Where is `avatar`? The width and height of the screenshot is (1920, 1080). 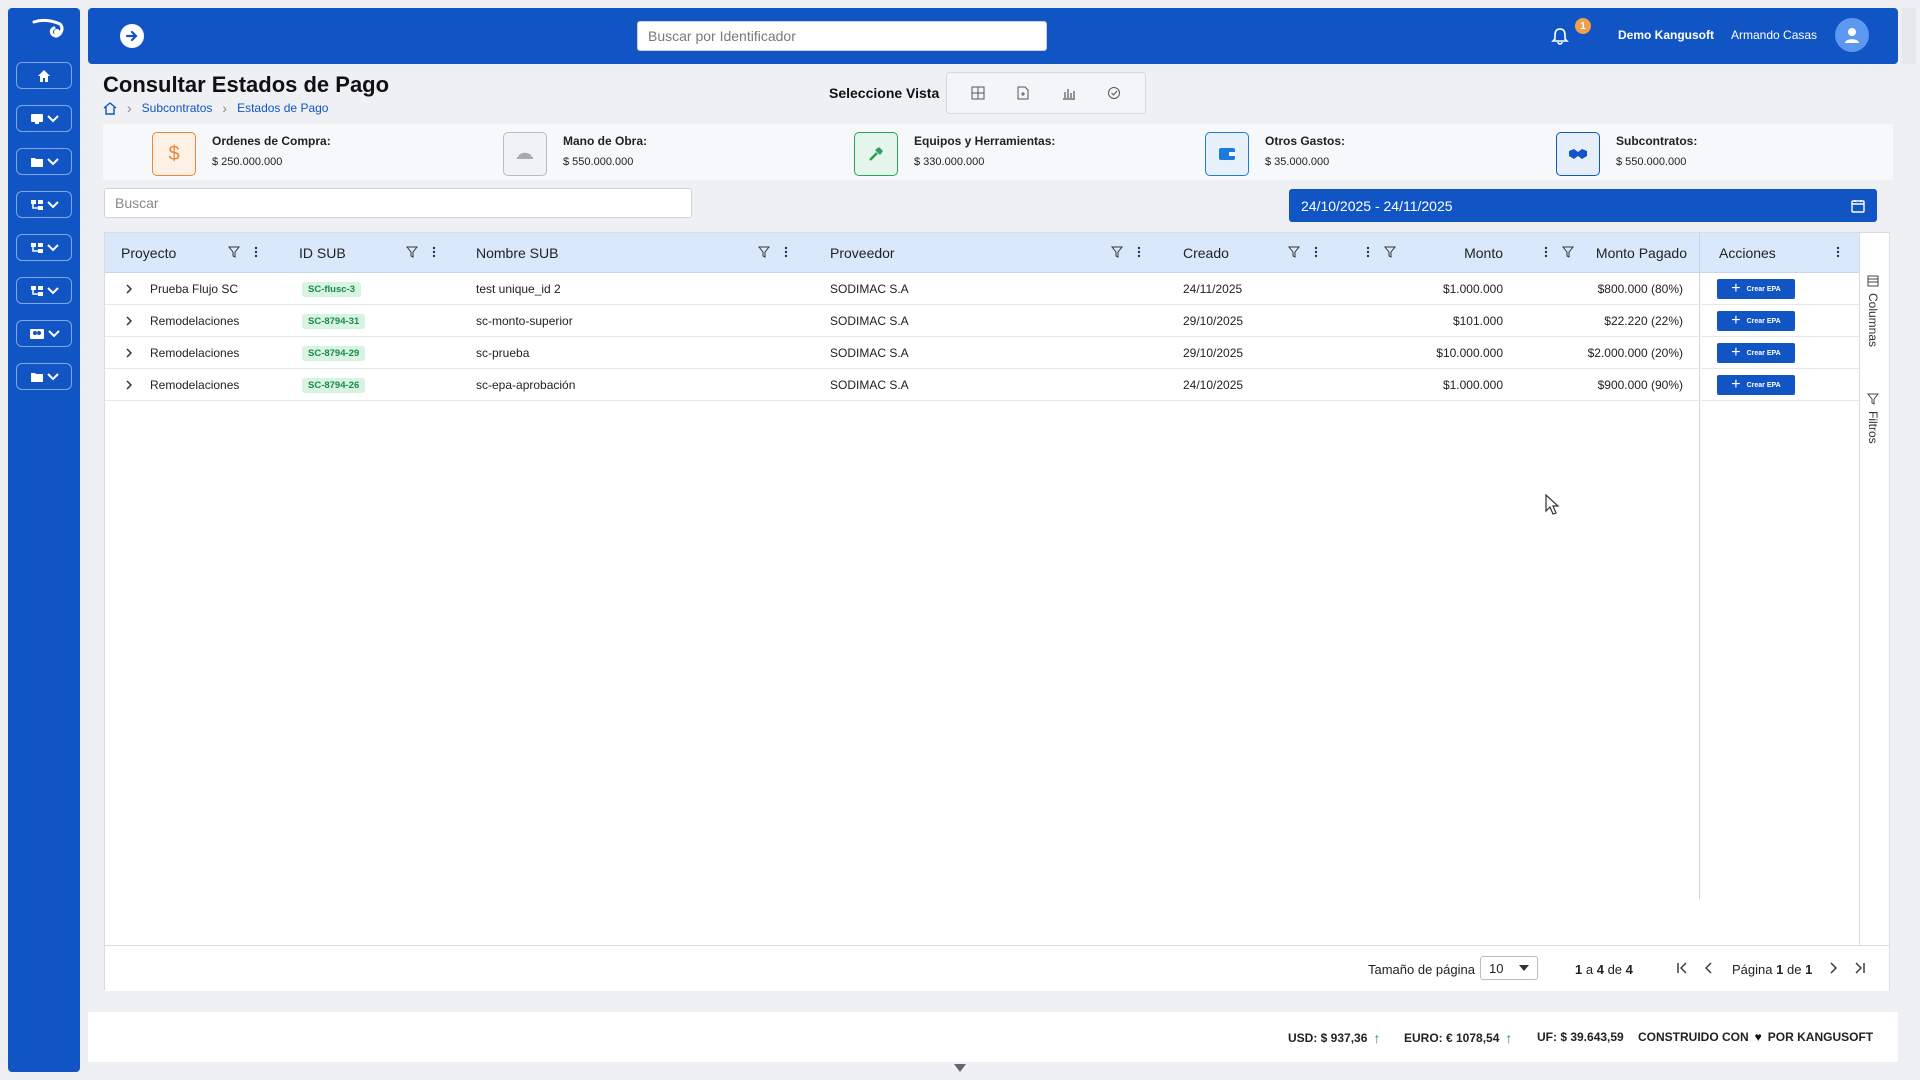
avatar is located at coordinates (1852, 35).